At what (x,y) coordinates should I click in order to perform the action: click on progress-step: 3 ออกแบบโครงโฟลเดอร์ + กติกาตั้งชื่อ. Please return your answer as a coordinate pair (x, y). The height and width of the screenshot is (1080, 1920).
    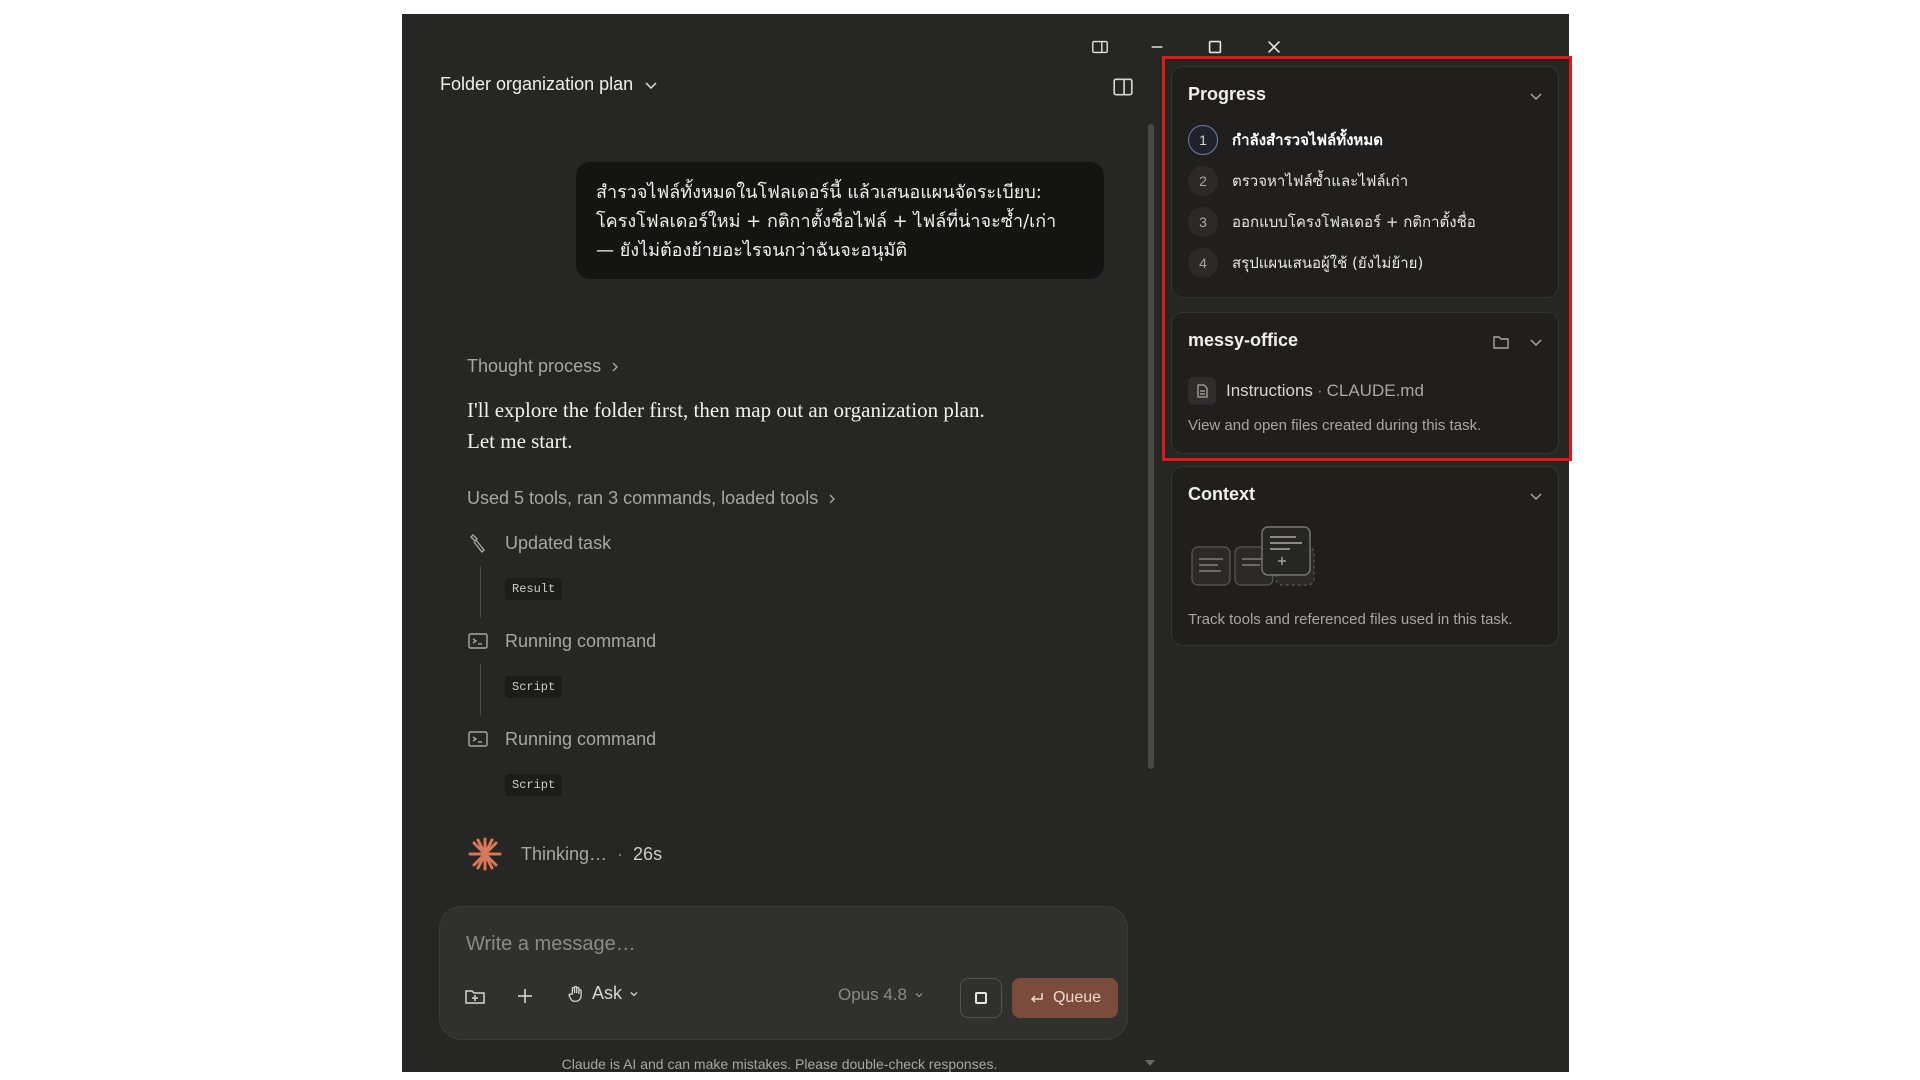
    Looking at the image, I should click on (1332, 222).